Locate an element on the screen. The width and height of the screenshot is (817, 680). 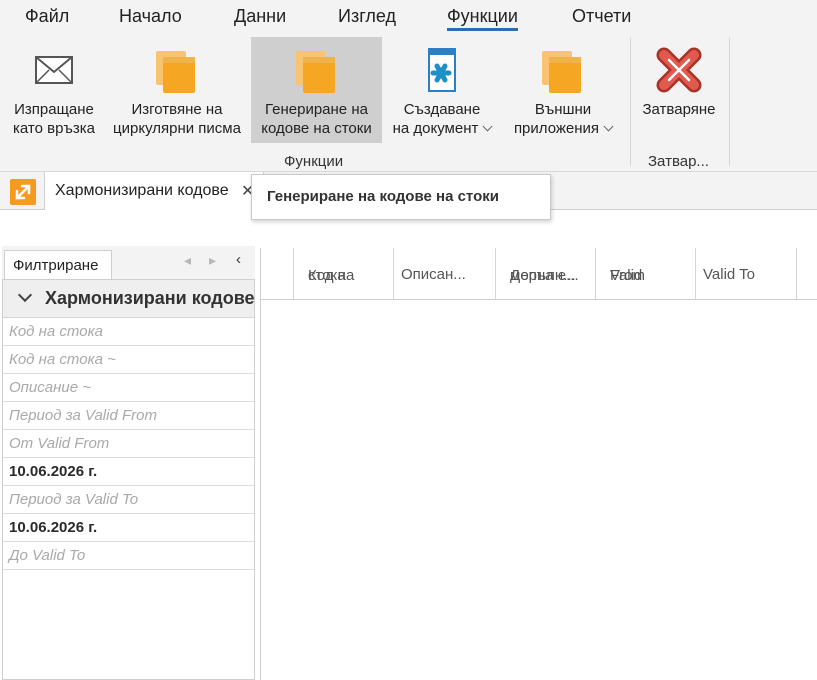
filter-field-text: Описание ~ is located at coordinates (50, 387).